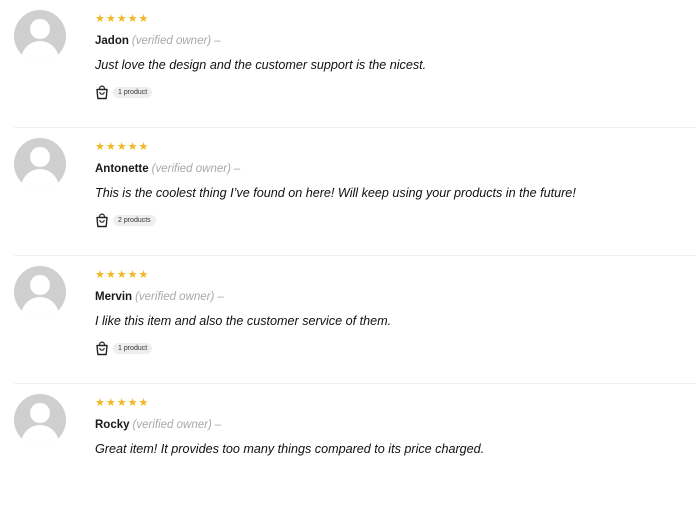 The height and width of the screenshot is (512, 696). I want to click on products-badge: 2 products, so click(134, 220).